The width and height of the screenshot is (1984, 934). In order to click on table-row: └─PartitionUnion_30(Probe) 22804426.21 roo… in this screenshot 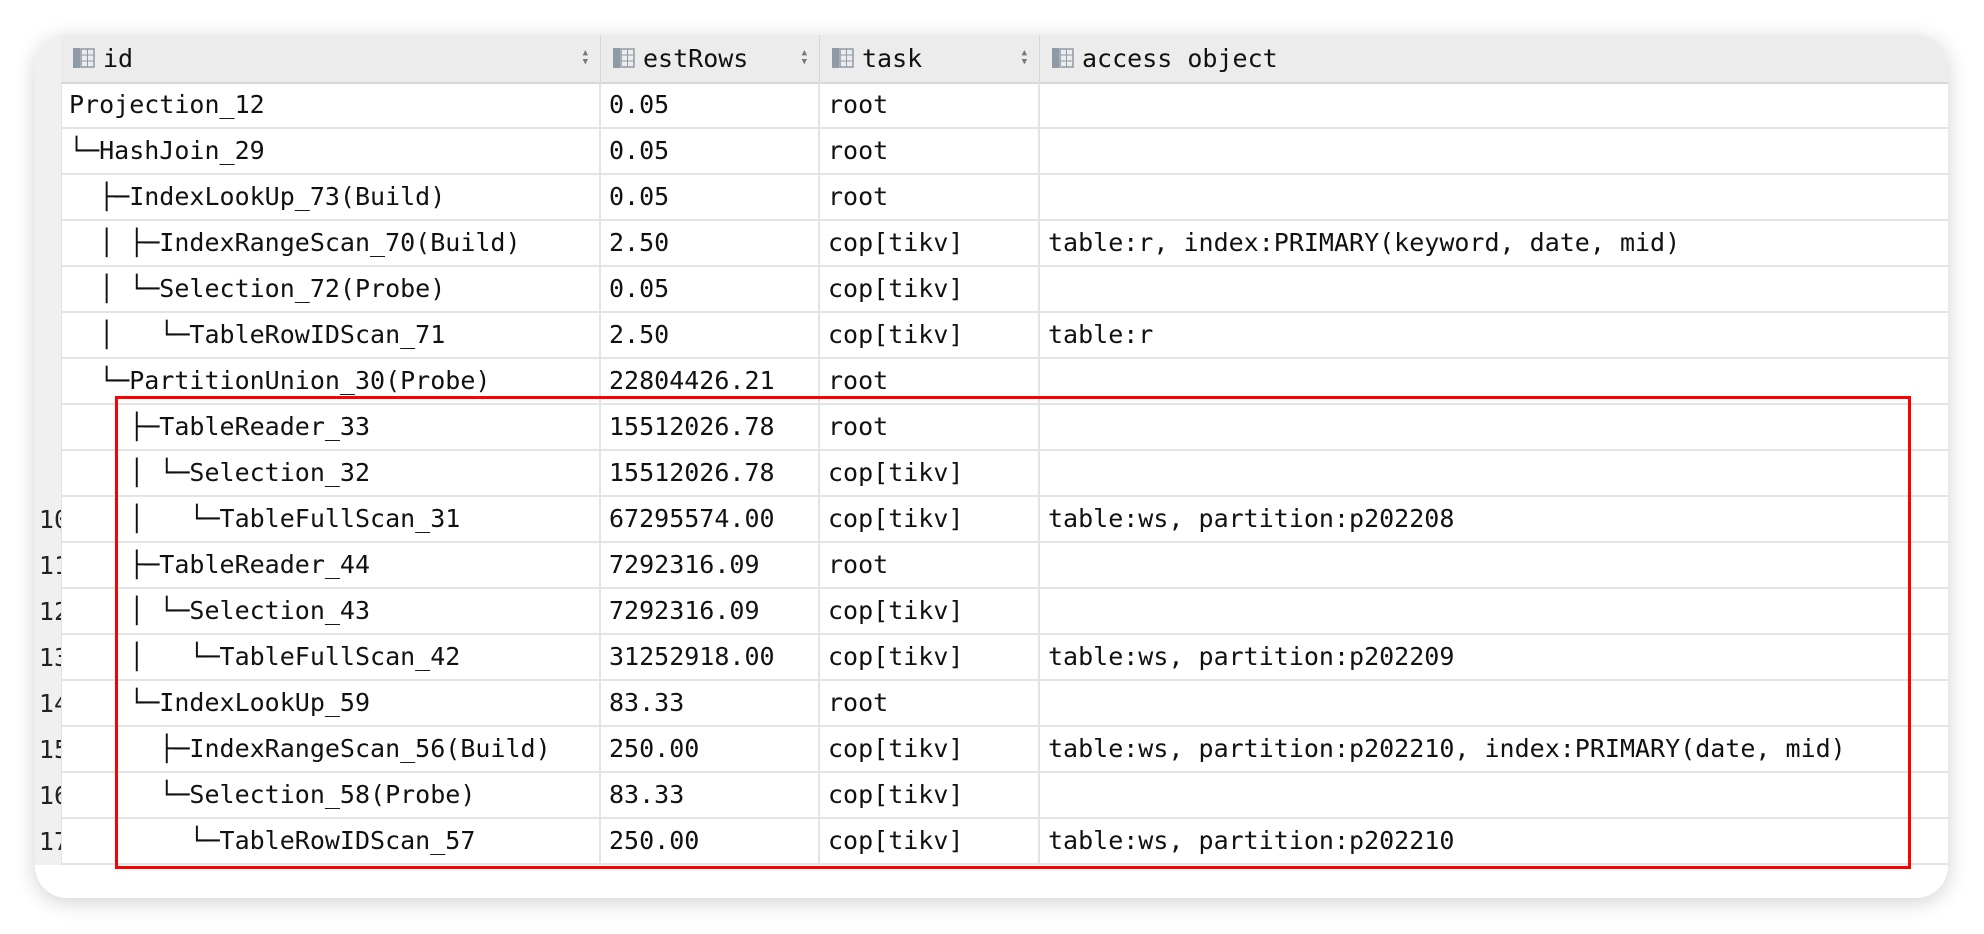, I will do `click(1004, 382)`.